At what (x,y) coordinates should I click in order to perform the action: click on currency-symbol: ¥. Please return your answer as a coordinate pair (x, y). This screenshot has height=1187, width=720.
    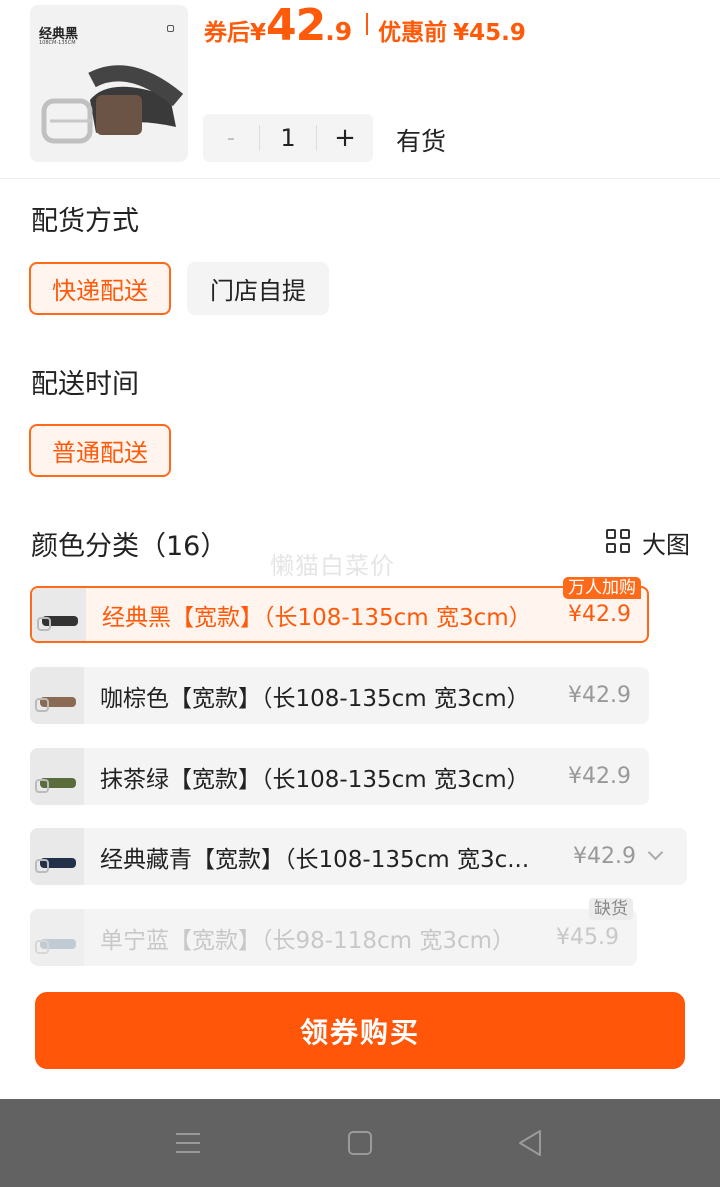
    Looking at the image, I should click on (258, 33).